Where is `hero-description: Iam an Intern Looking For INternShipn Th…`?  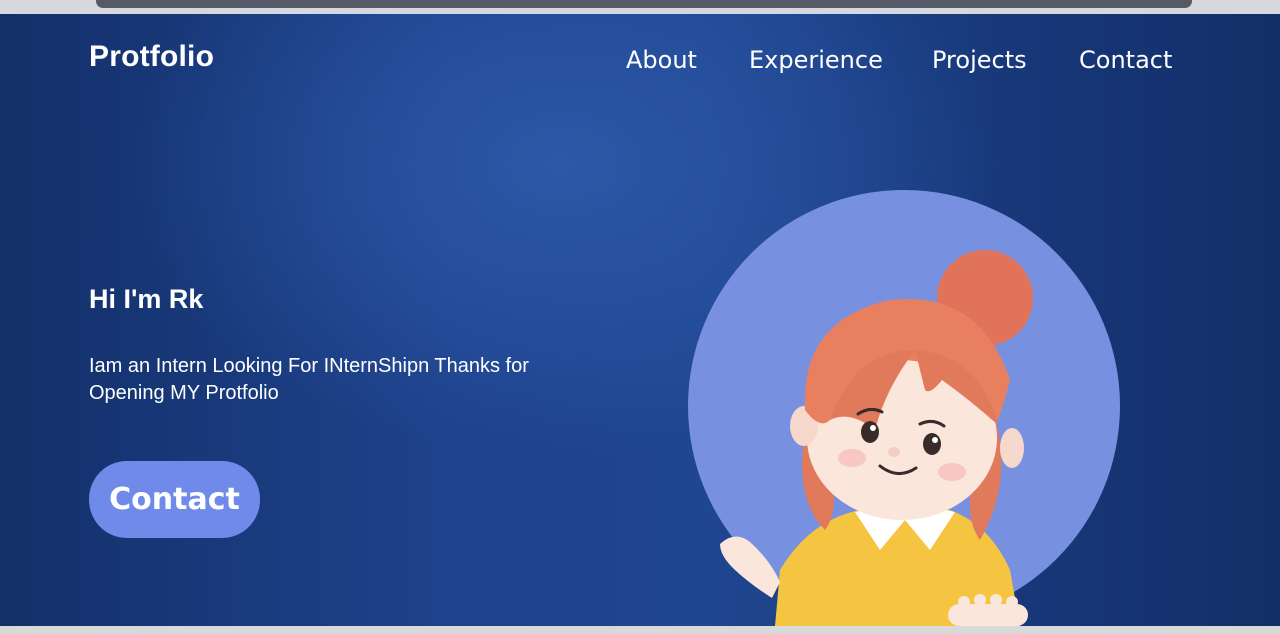
hero-description: Iam an Intern Looking For INternShipn Th… is located at coordinates (309, 379).